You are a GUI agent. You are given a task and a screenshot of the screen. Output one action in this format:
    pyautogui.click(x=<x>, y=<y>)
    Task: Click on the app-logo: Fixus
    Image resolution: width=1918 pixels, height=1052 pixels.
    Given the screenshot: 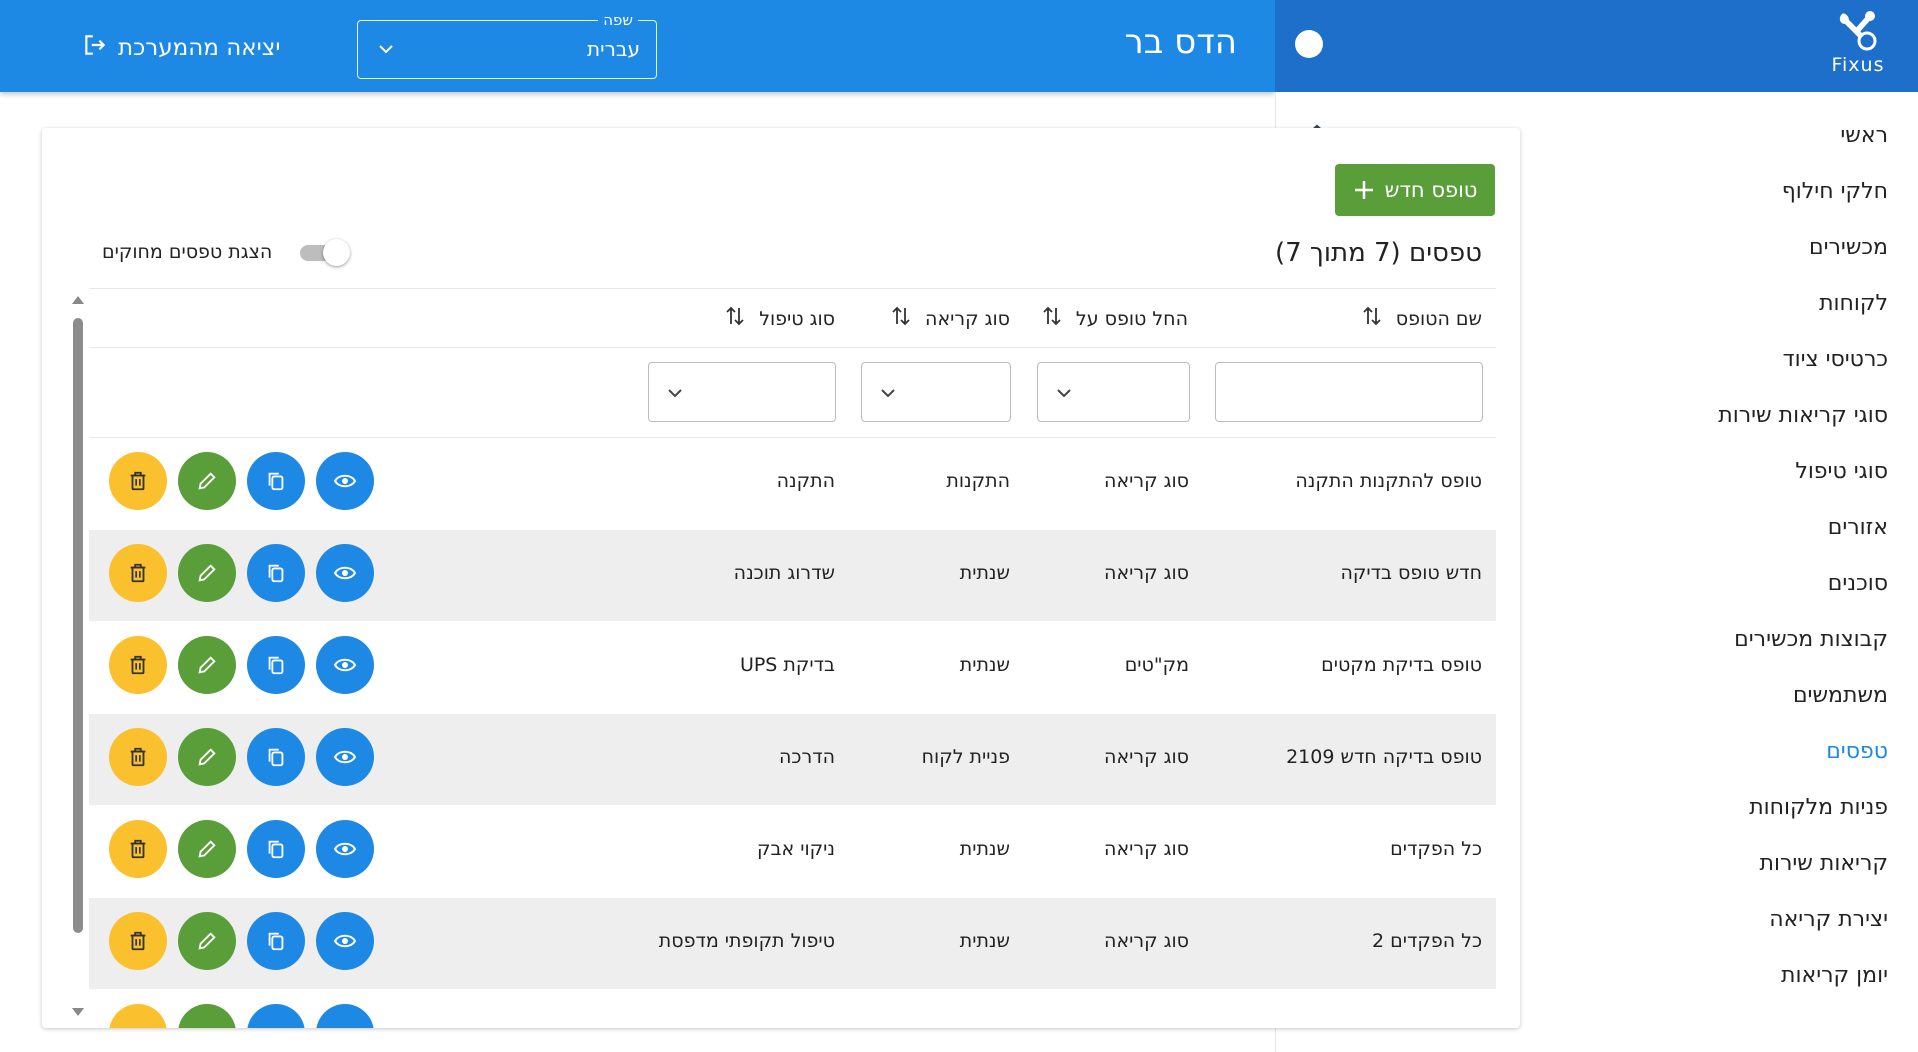 What is the action you would take?
    pyautogui.click(x=1858, y=46)
    